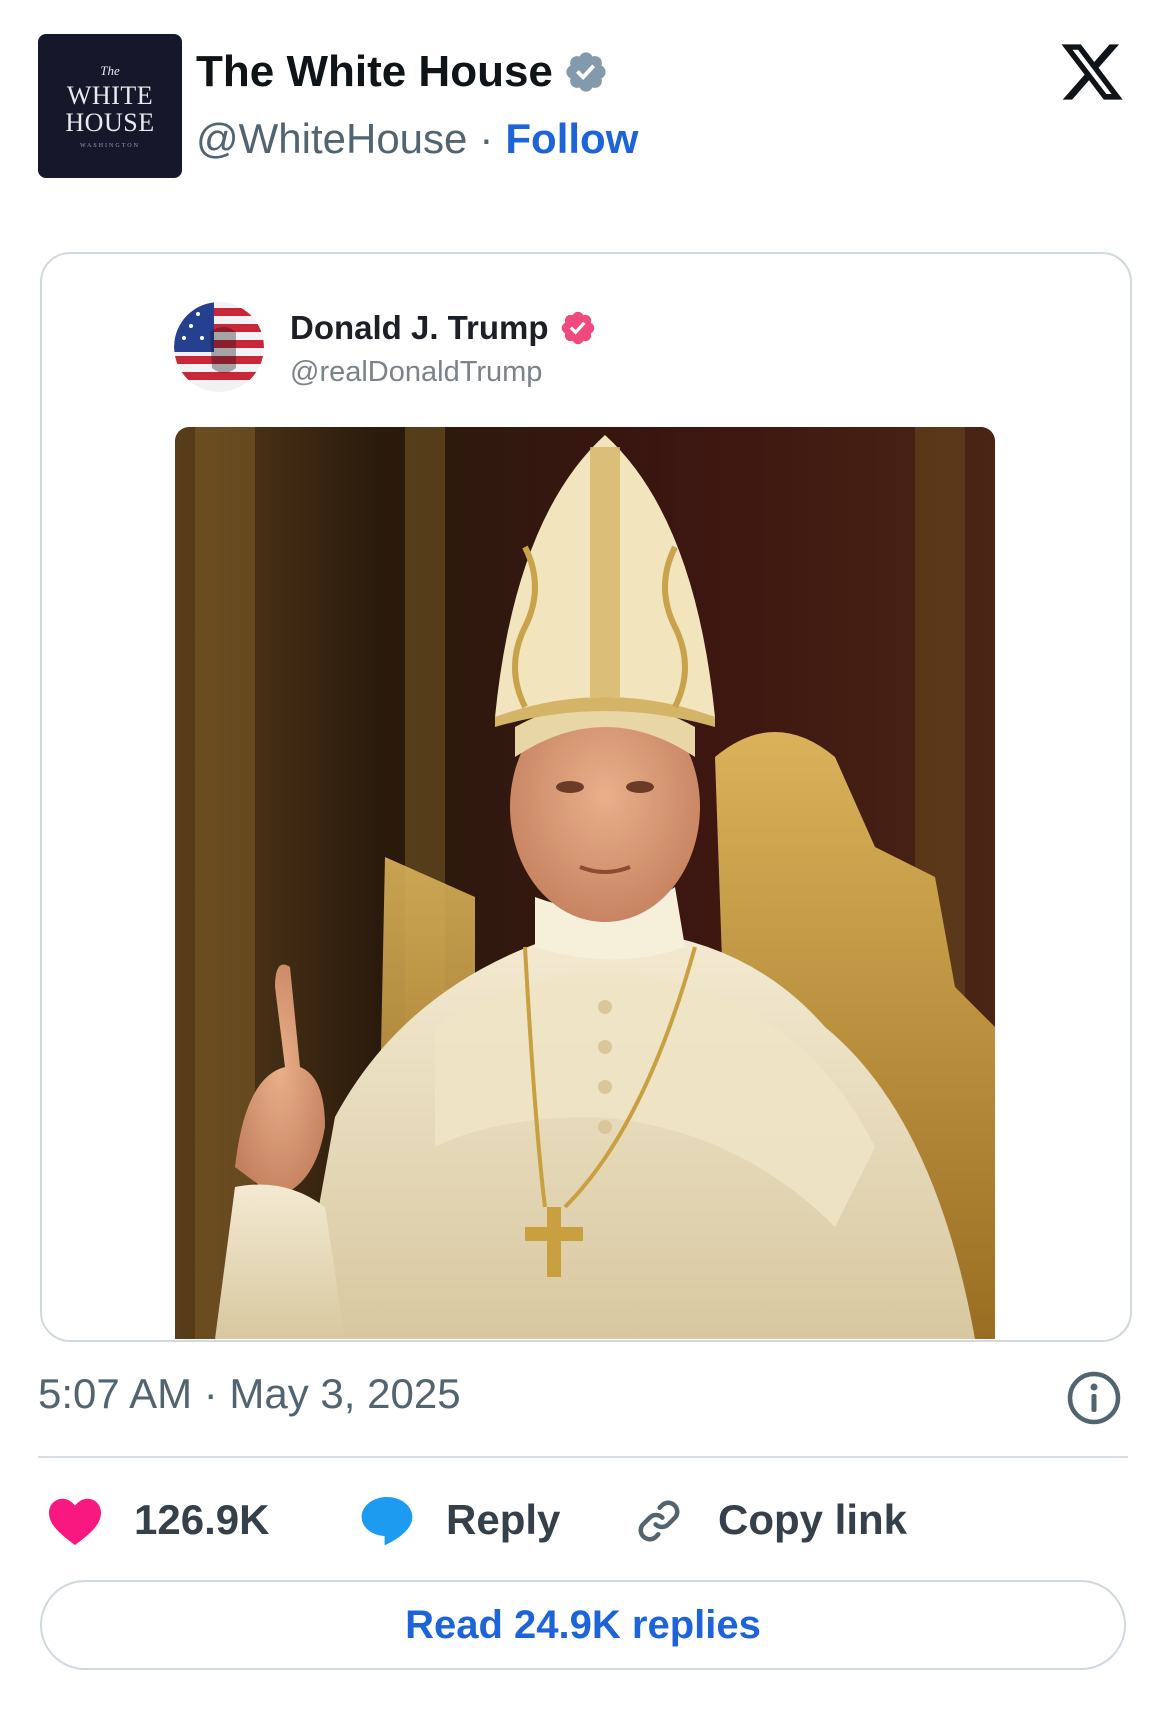  What do you see at coordinates (419, 328) in the screenshot?
I see `embedded-author-name: Donald J. Trump` at bounding box center [419, 328].